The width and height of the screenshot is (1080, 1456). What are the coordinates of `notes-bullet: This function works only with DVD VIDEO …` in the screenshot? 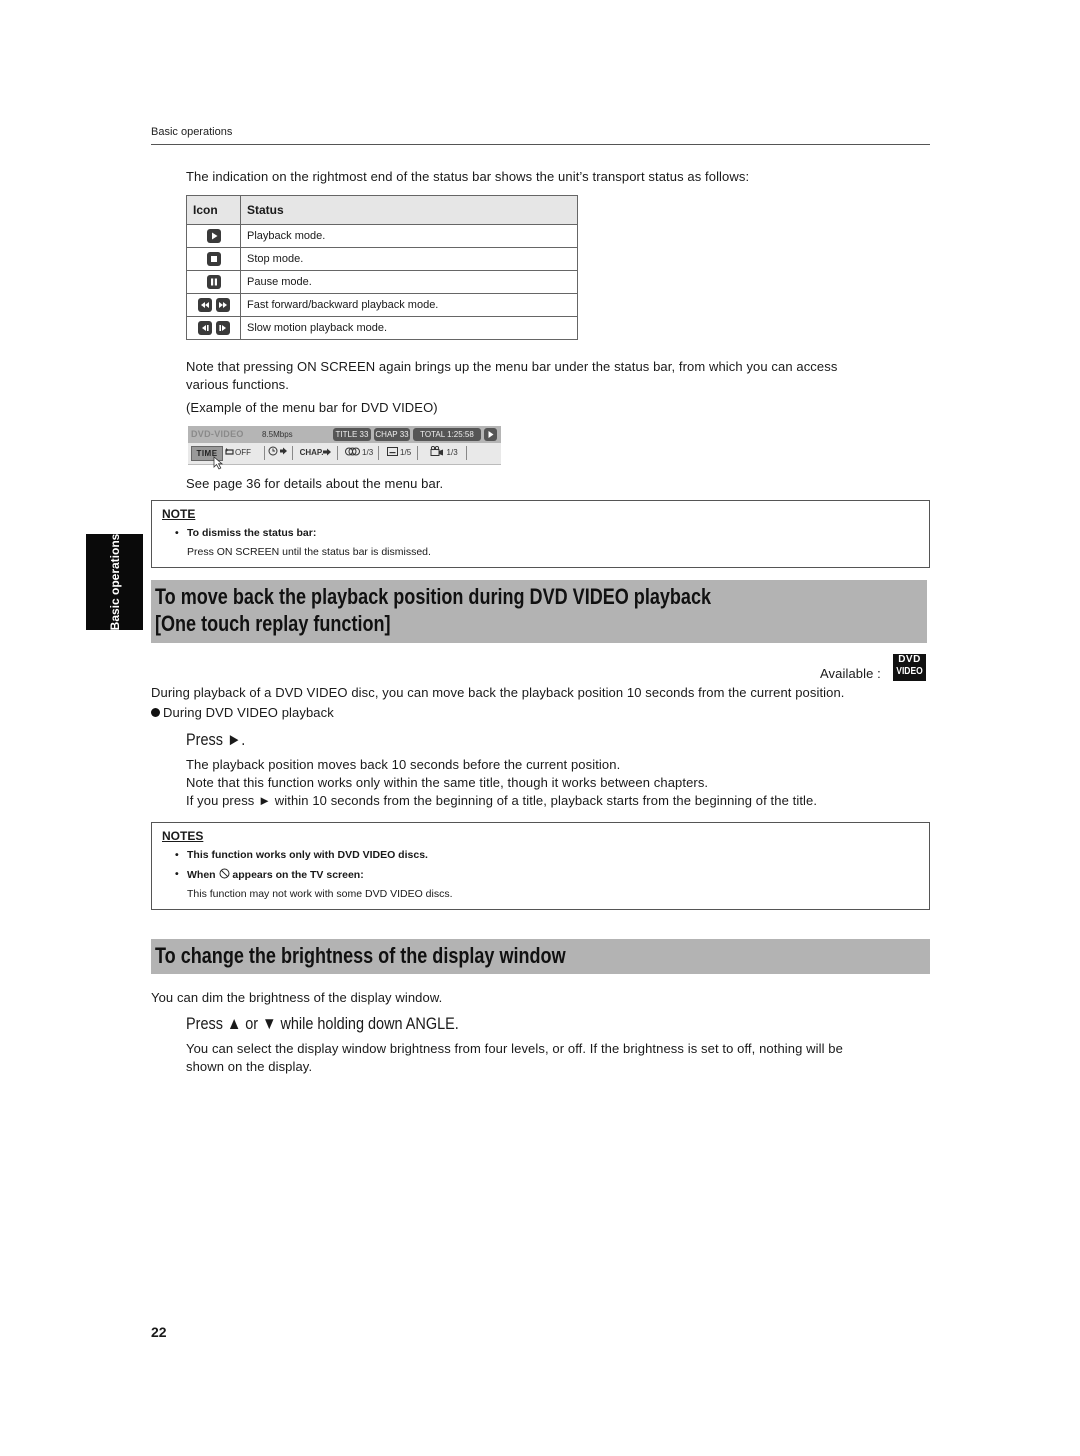 It's located at (301, 855).